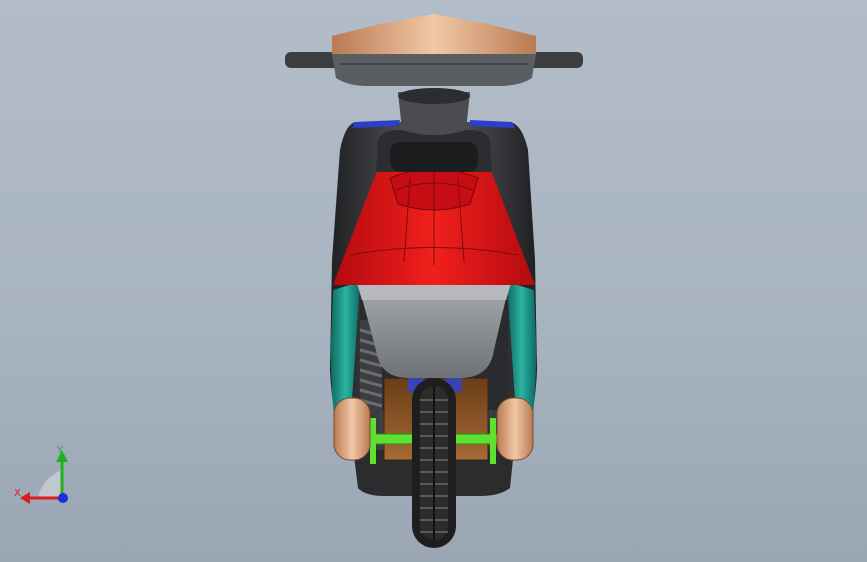  I want to click on axis-triad: Y X, so click(41, 474).